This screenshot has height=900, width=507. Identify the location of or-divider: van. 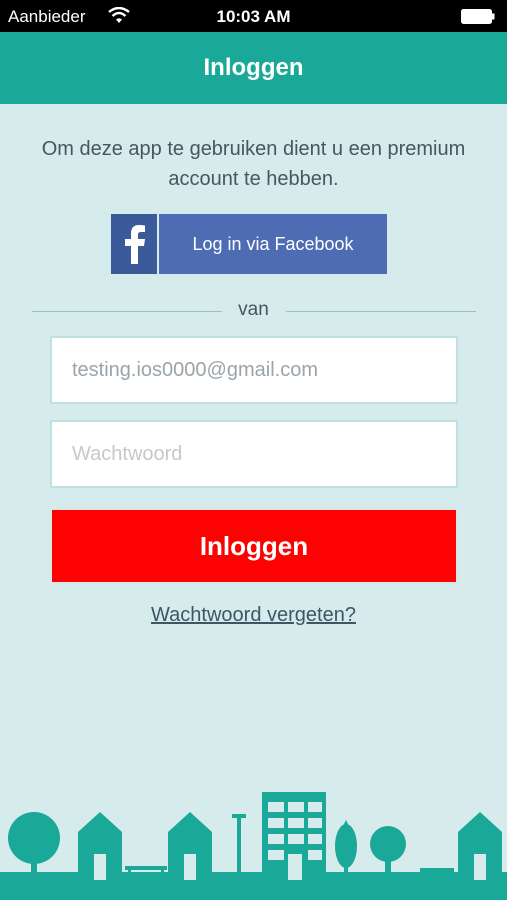
(253, 312).